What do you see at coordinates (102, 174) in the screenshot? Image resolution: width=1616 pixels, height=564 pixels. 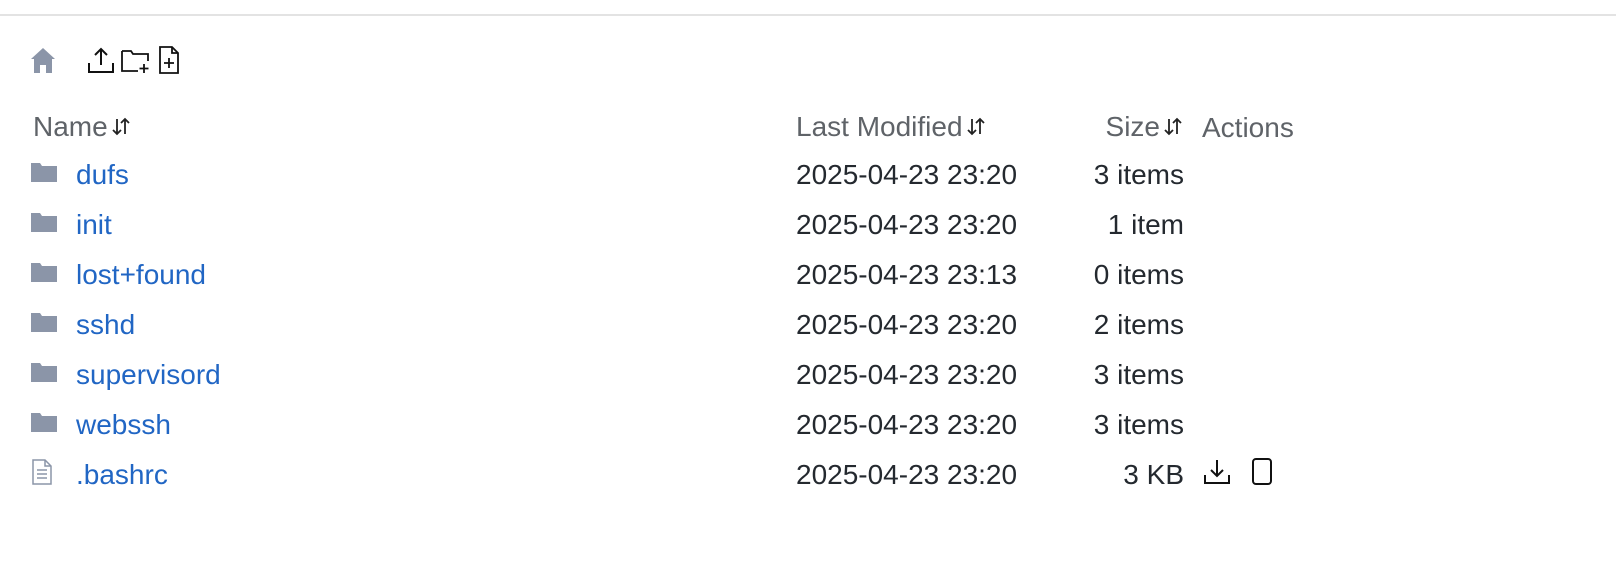 I see `file-name-link: dufs` at bounding box center [102, 174].